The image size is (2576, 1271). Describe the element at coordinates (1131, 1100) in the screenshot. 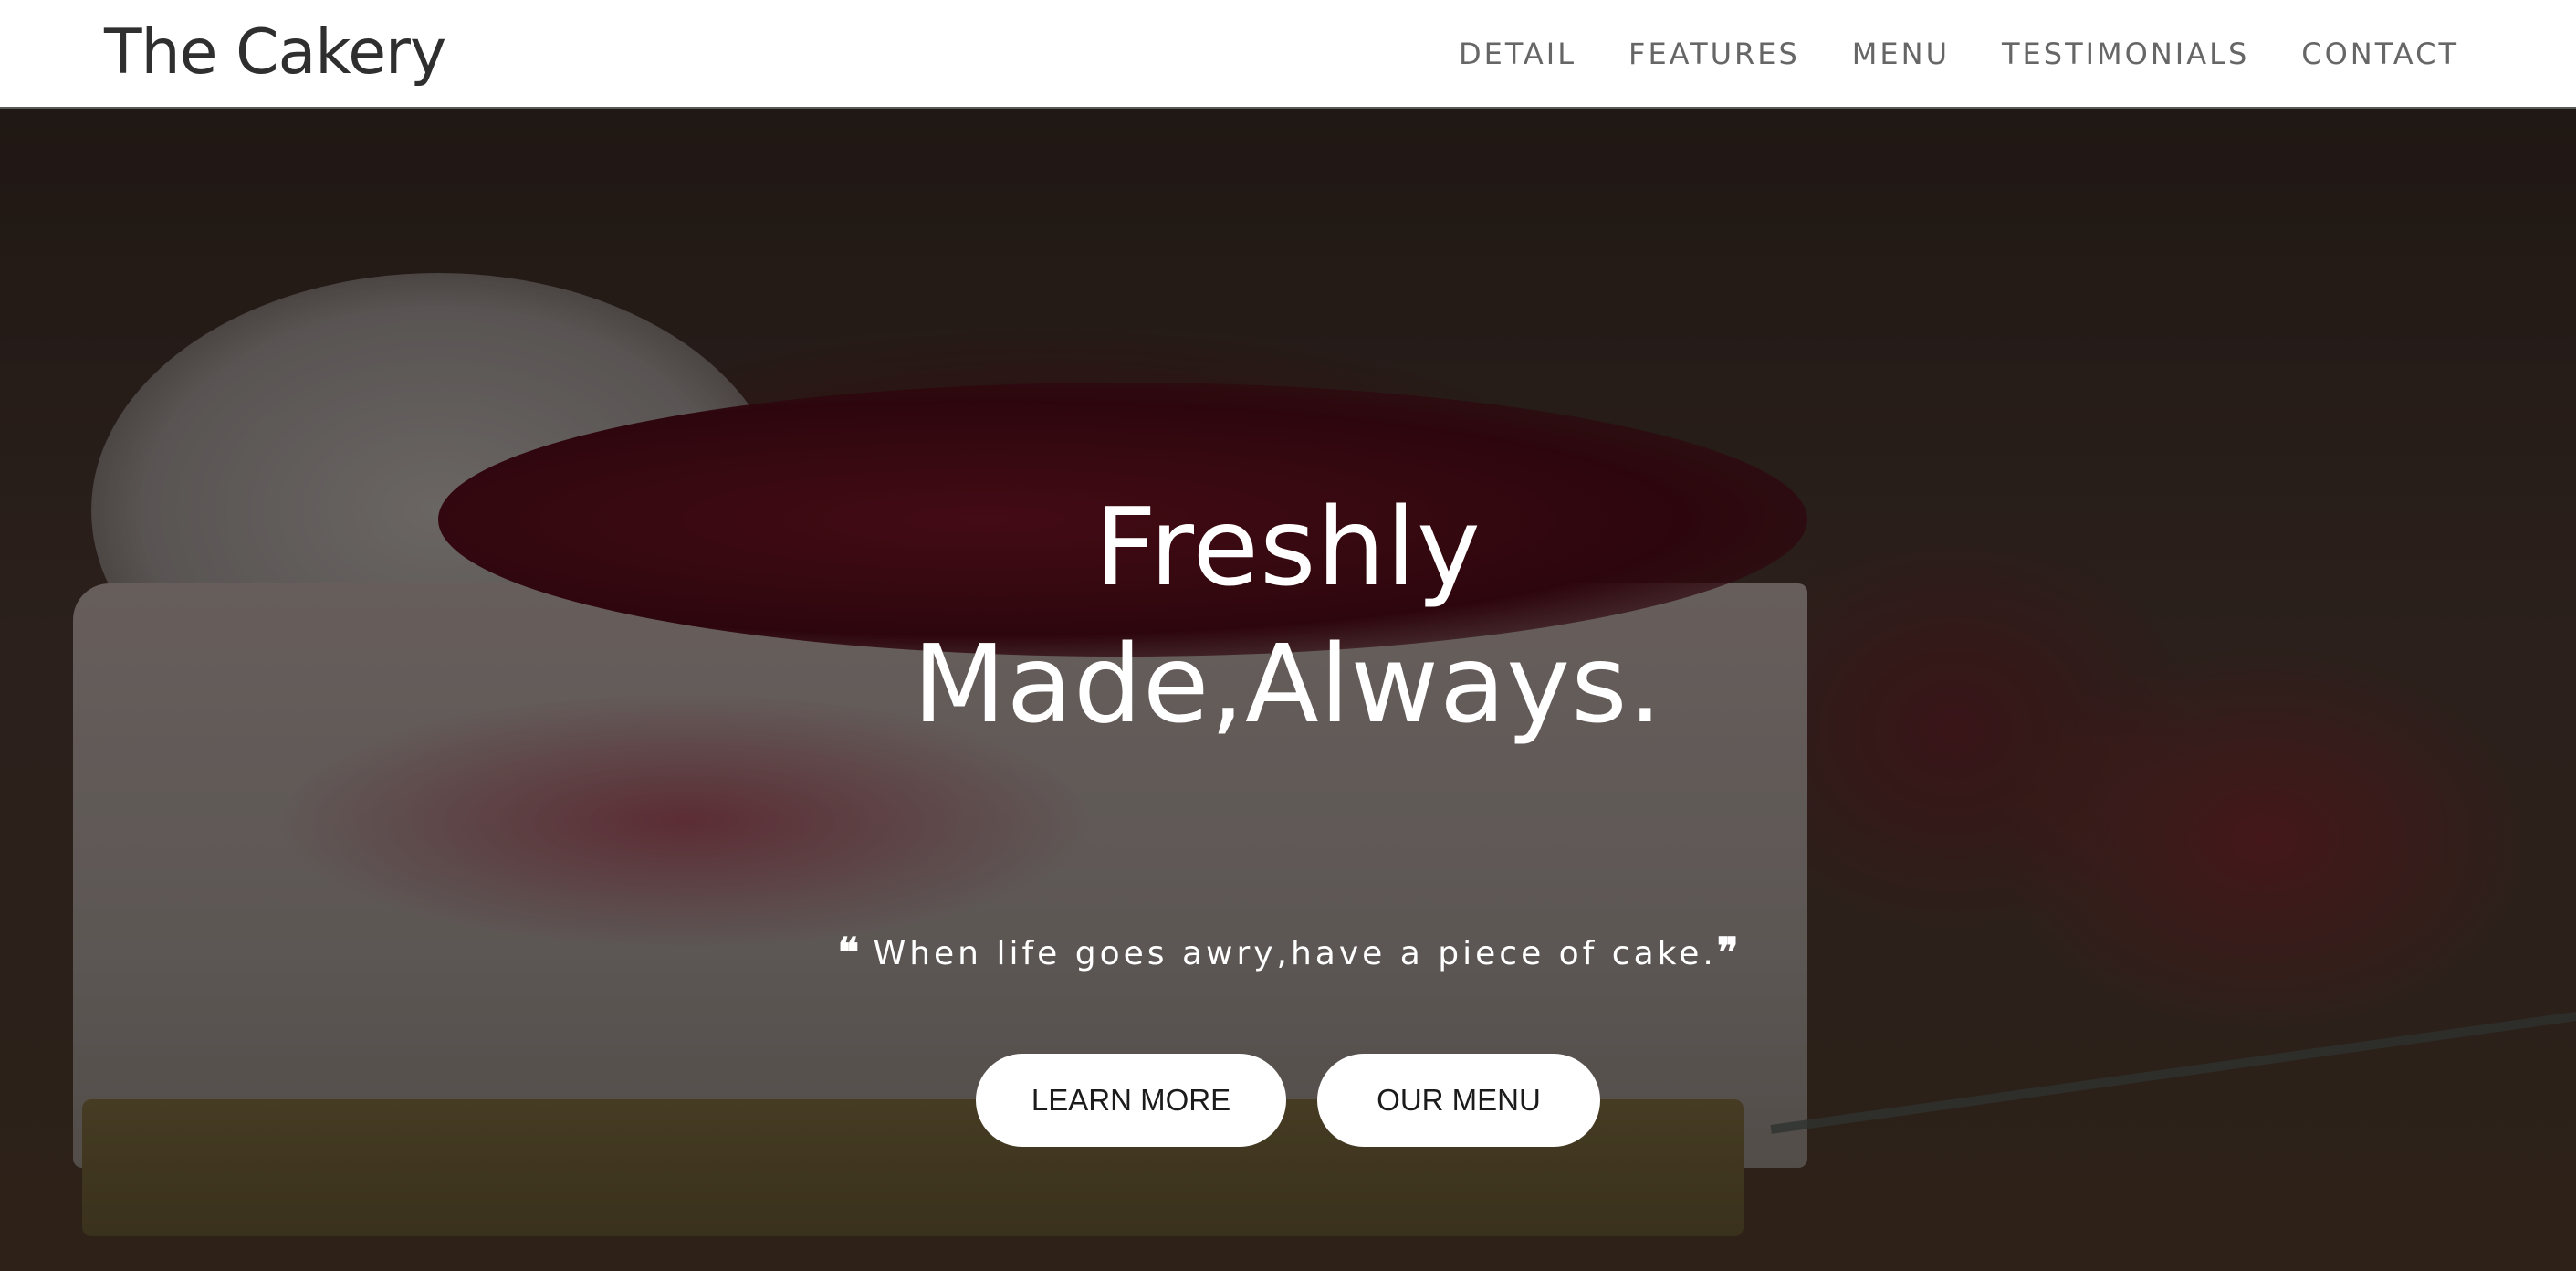

I see `learn-more-button: LEARN MORE` at that location.